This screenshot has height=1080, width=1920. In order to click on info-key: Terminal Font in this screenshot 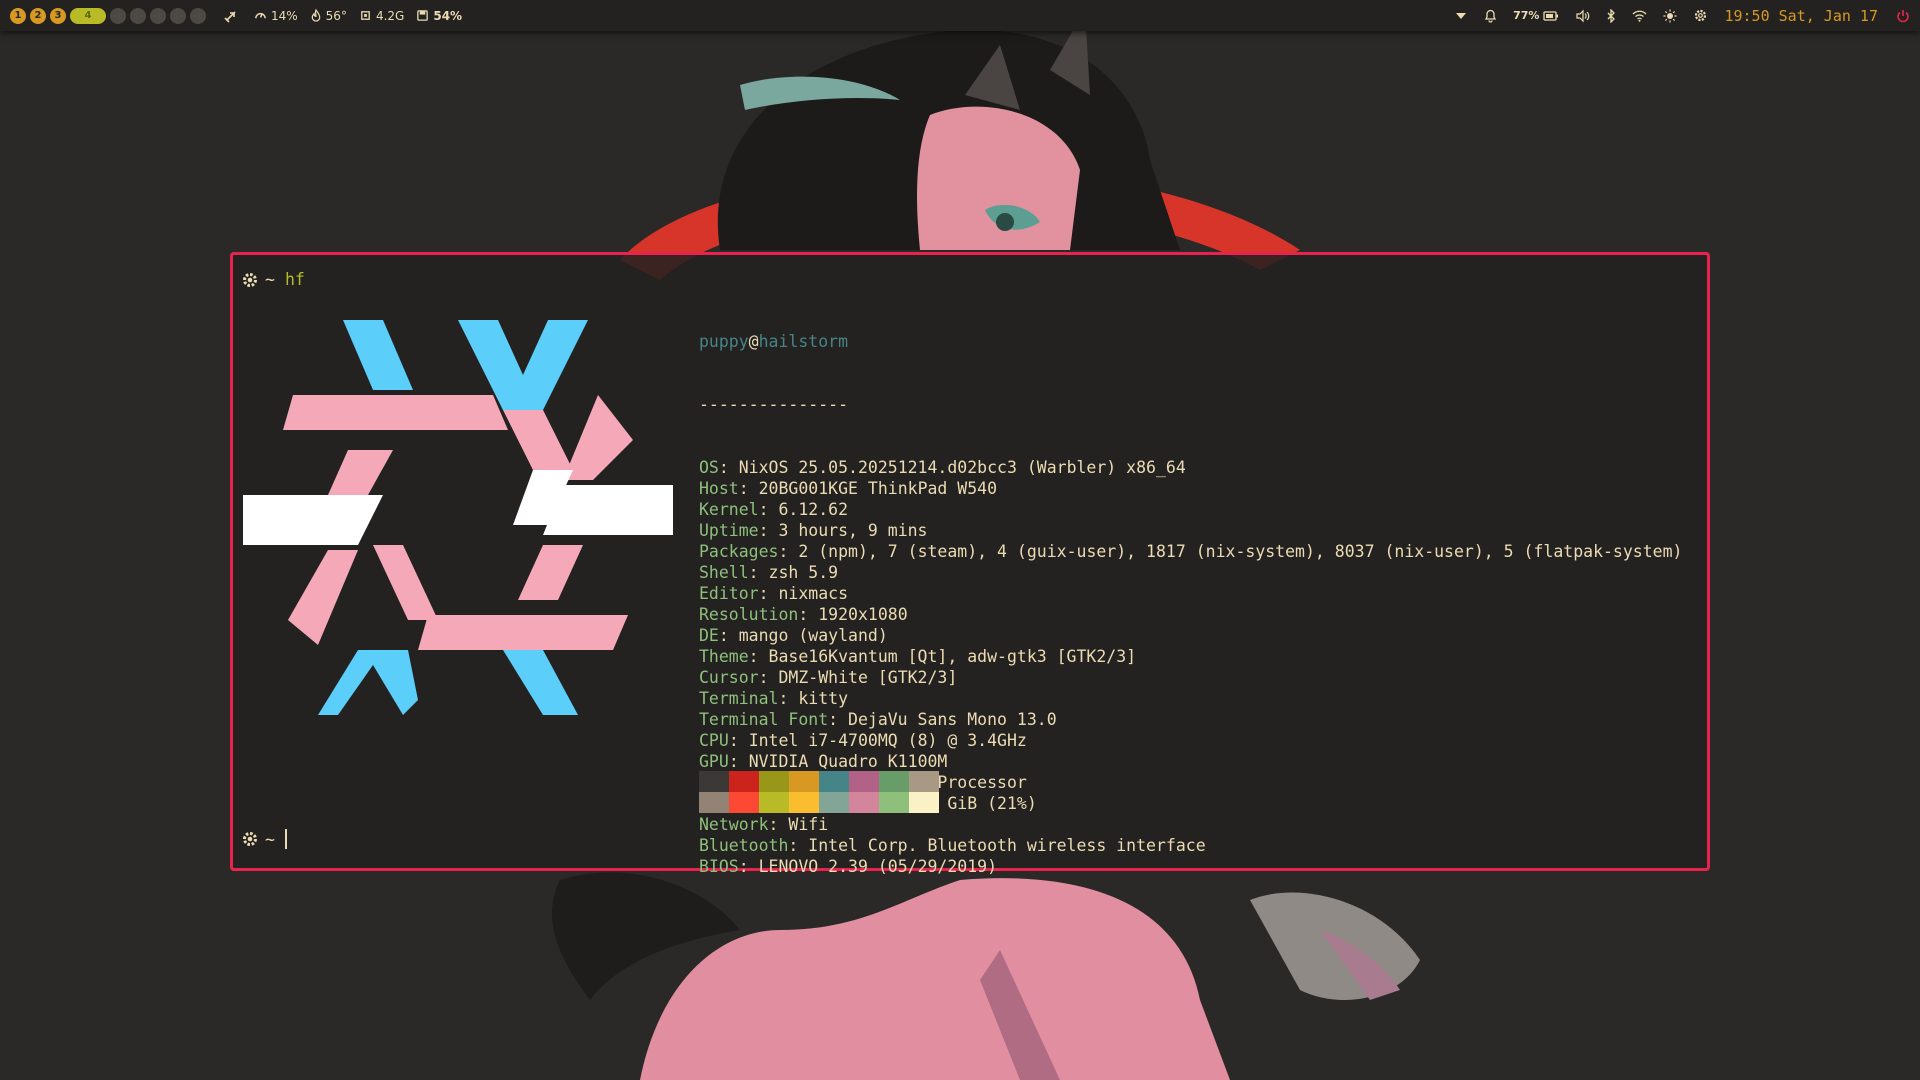, I will do `click(764, 719)`.